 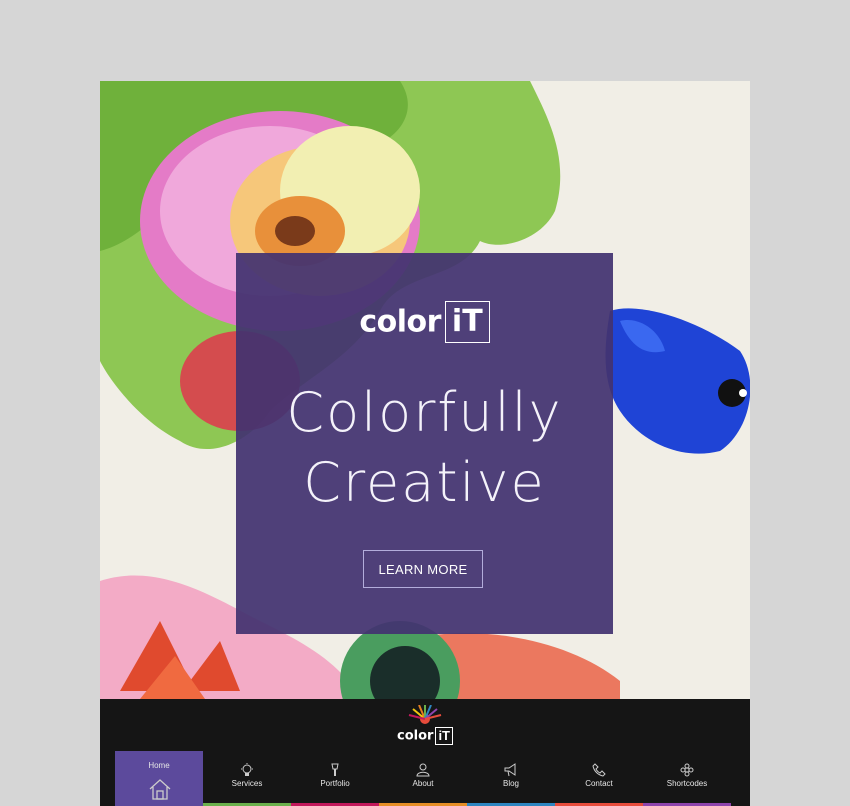 What do you see at coordinates (423, 770) in the screenshot?
I see `person-icon` at bounding box center [423, 770].